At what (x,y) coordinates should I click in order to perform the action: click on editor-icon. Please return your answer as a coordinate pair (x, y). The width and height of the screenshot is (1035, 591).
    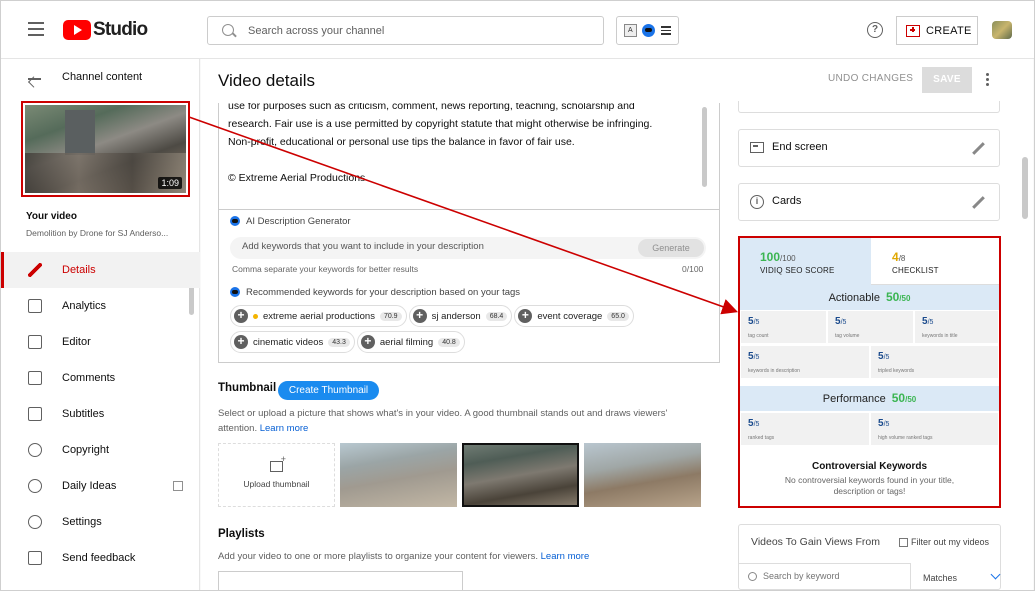
    Looking at the image, I should click on (35, 342).